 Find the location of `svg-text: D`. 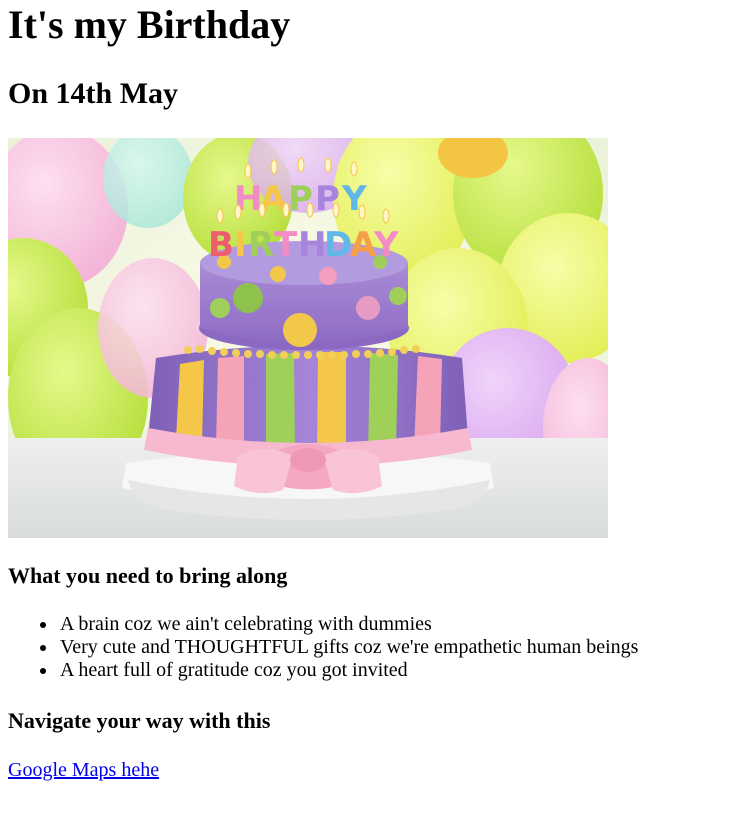

svg-text: D is located at coordinates (338, 245).